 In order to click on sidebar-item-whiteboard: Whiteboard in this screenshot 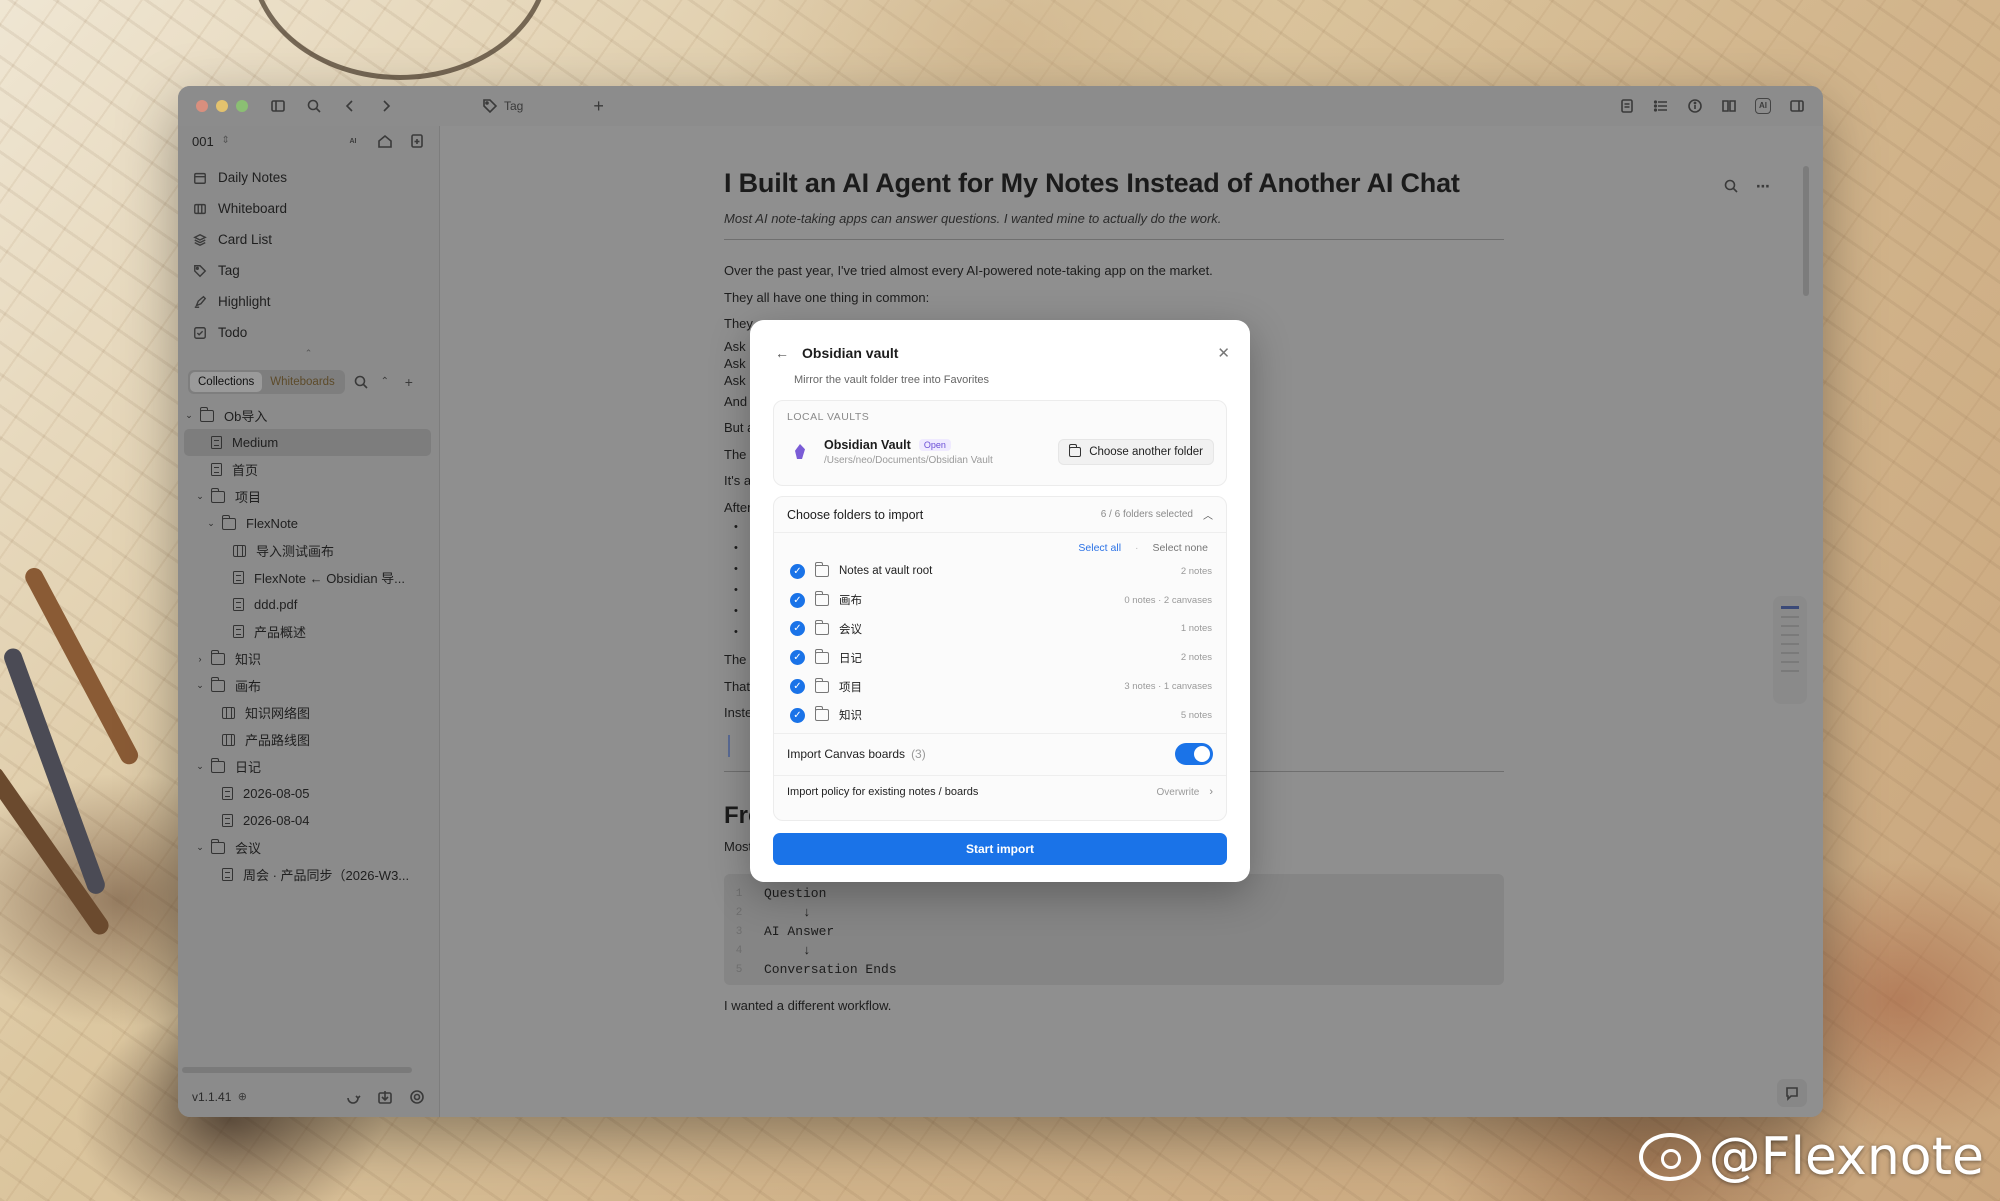, I will do `click(308, 208)`.